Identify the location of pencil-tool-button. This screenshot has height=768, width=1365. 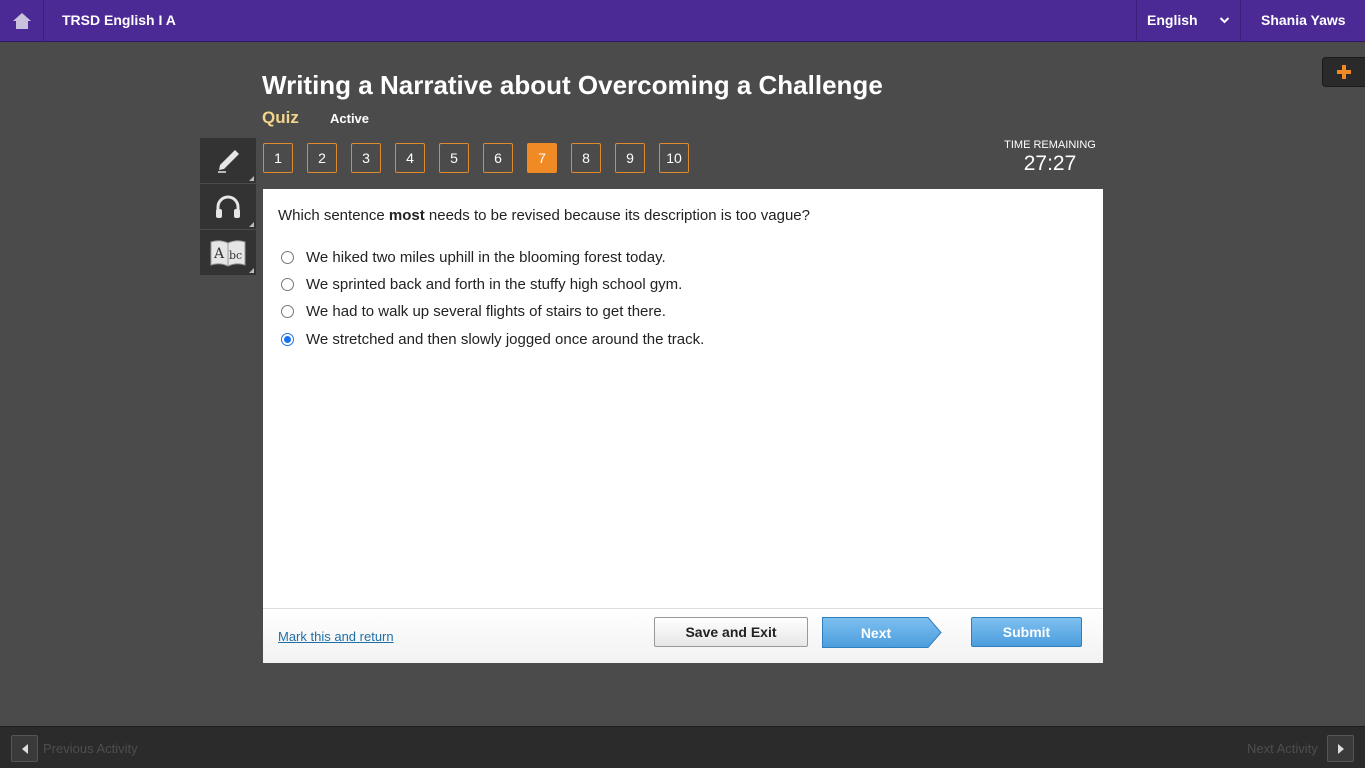
(228, 161).